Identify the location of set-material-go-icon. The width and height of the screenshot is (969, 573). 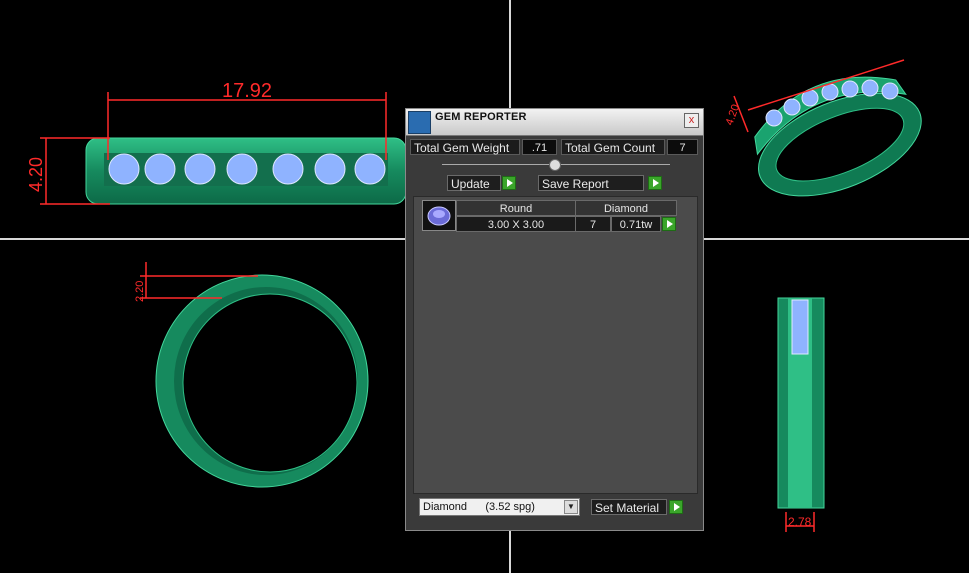
(676, 507).